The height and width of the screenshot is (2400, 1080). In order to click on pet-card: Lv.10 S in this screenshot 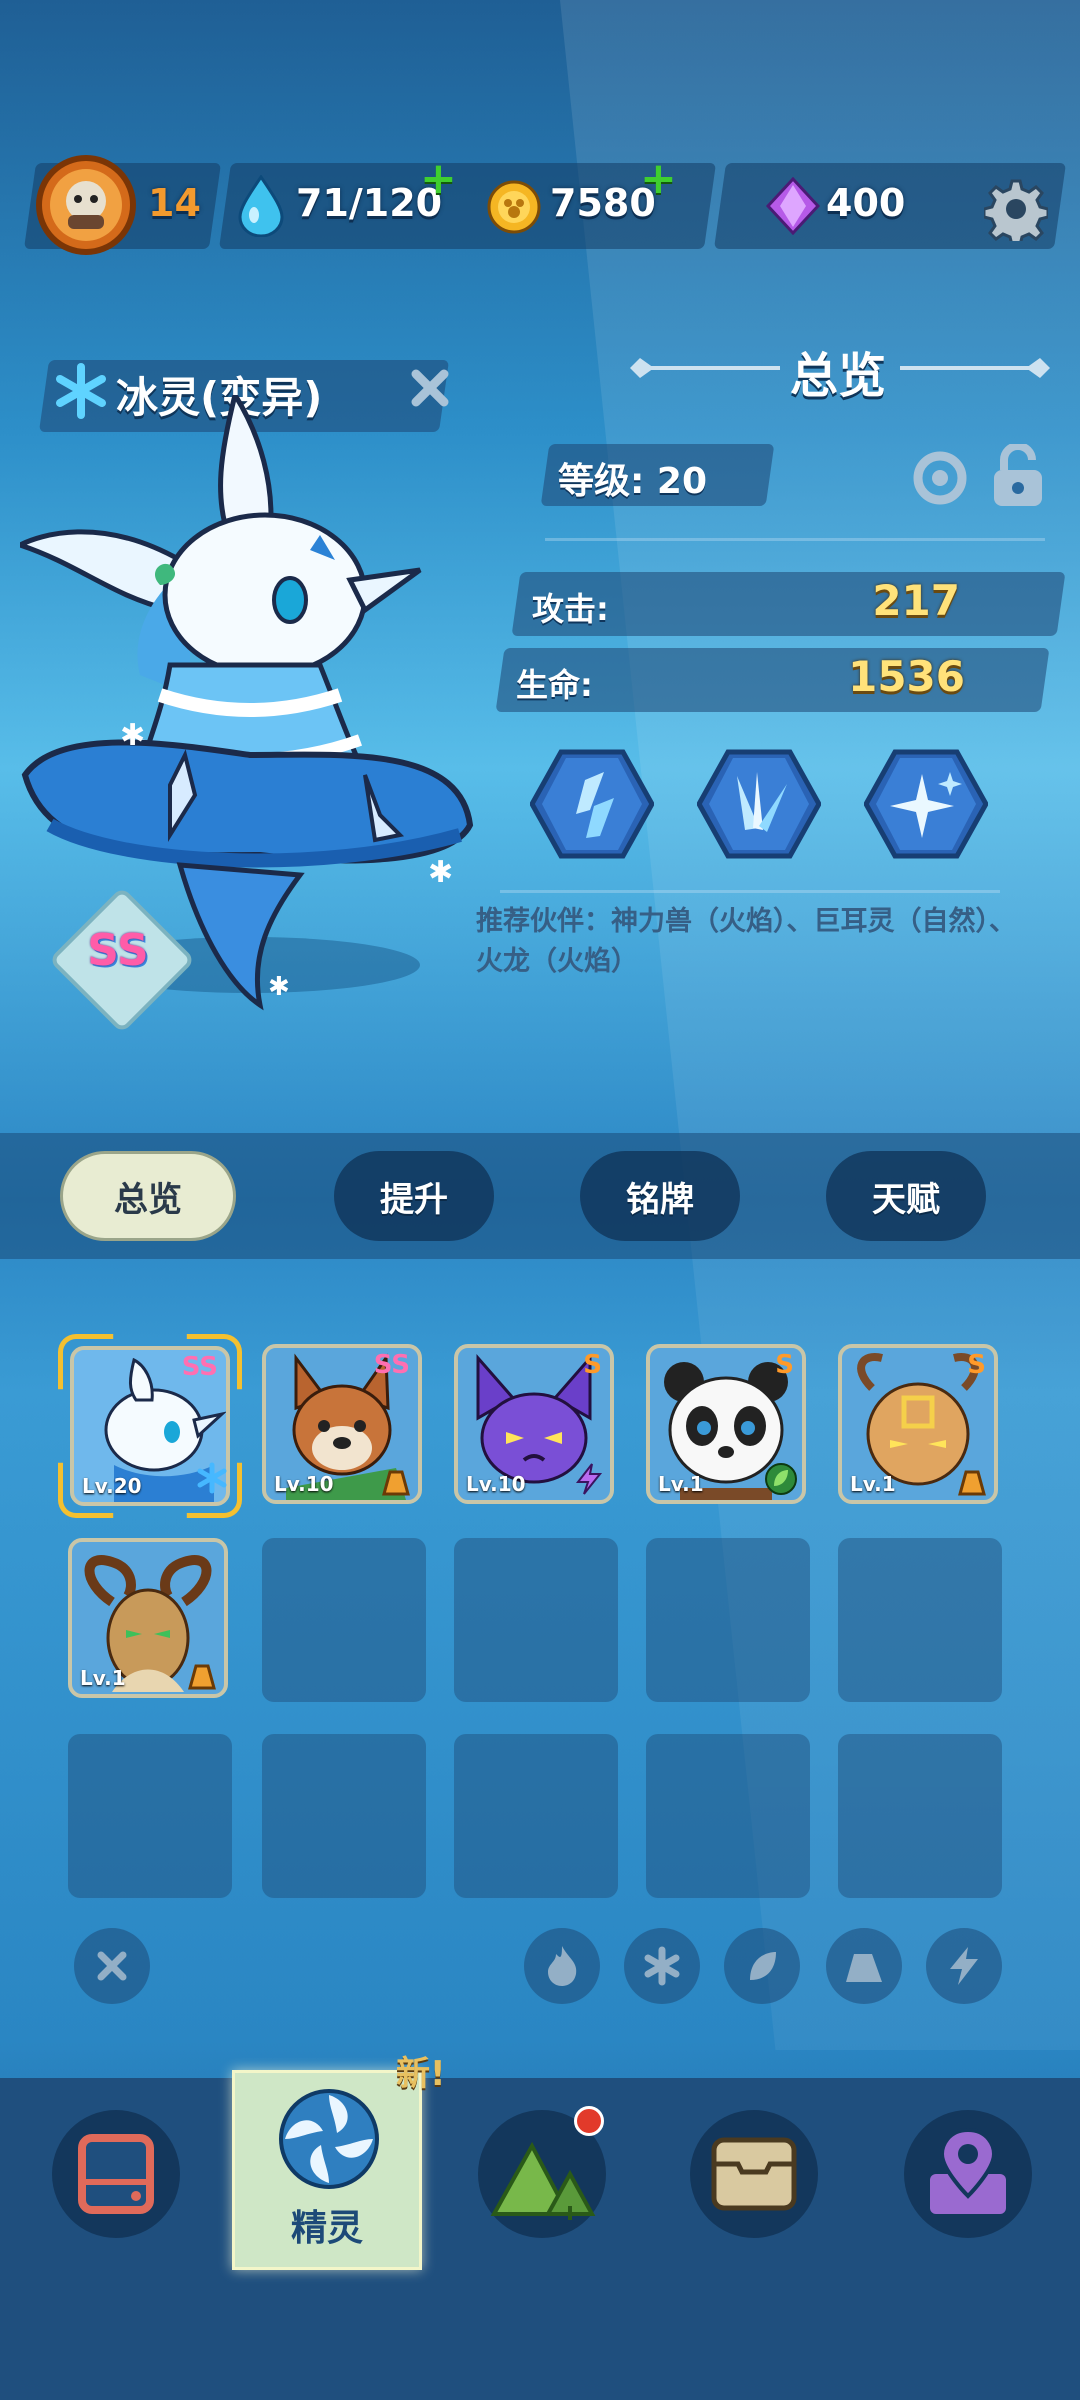, I will do `click(534, 1424)`.